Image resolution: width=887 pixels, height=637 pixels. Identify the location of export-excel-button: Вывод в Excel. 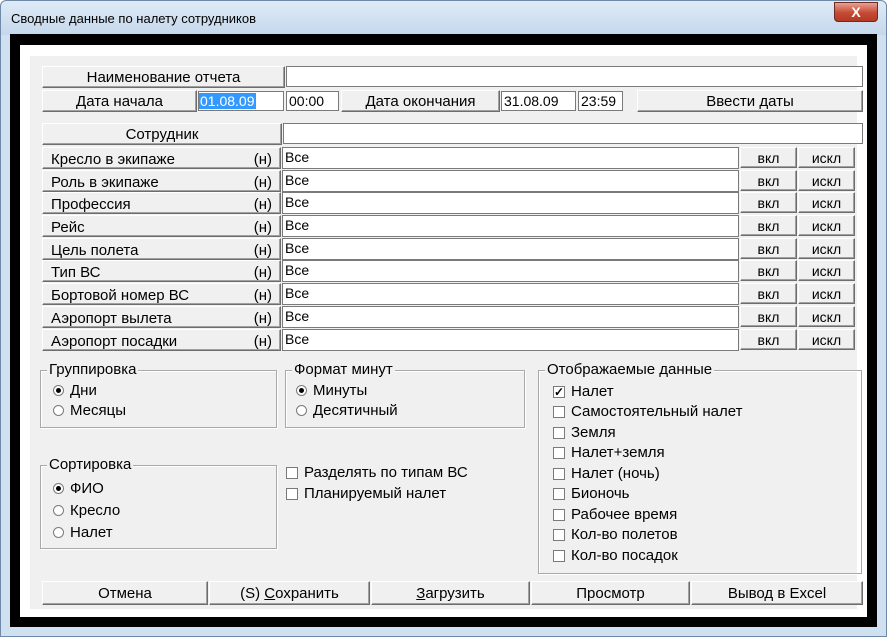
(777, 593).